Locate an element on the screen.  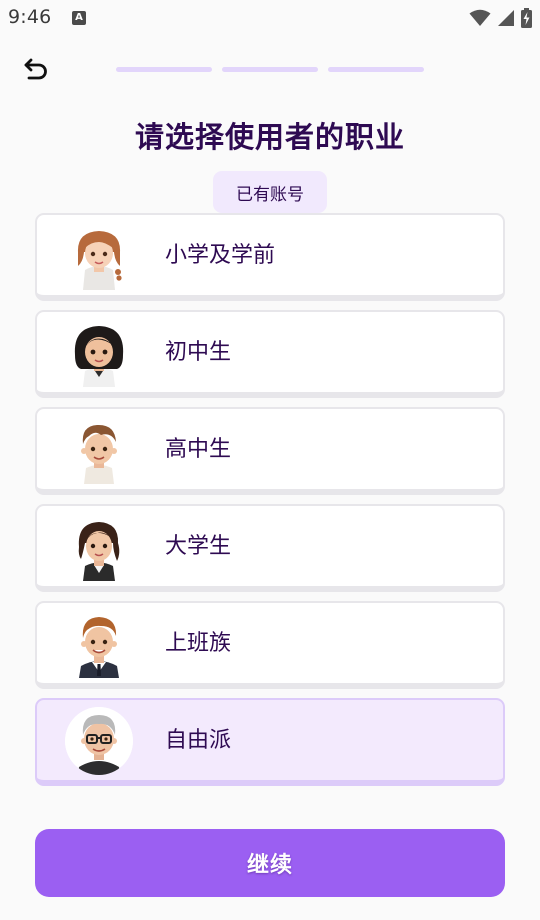
option-high-school: 高中生 is located at coordinates (270, 451).